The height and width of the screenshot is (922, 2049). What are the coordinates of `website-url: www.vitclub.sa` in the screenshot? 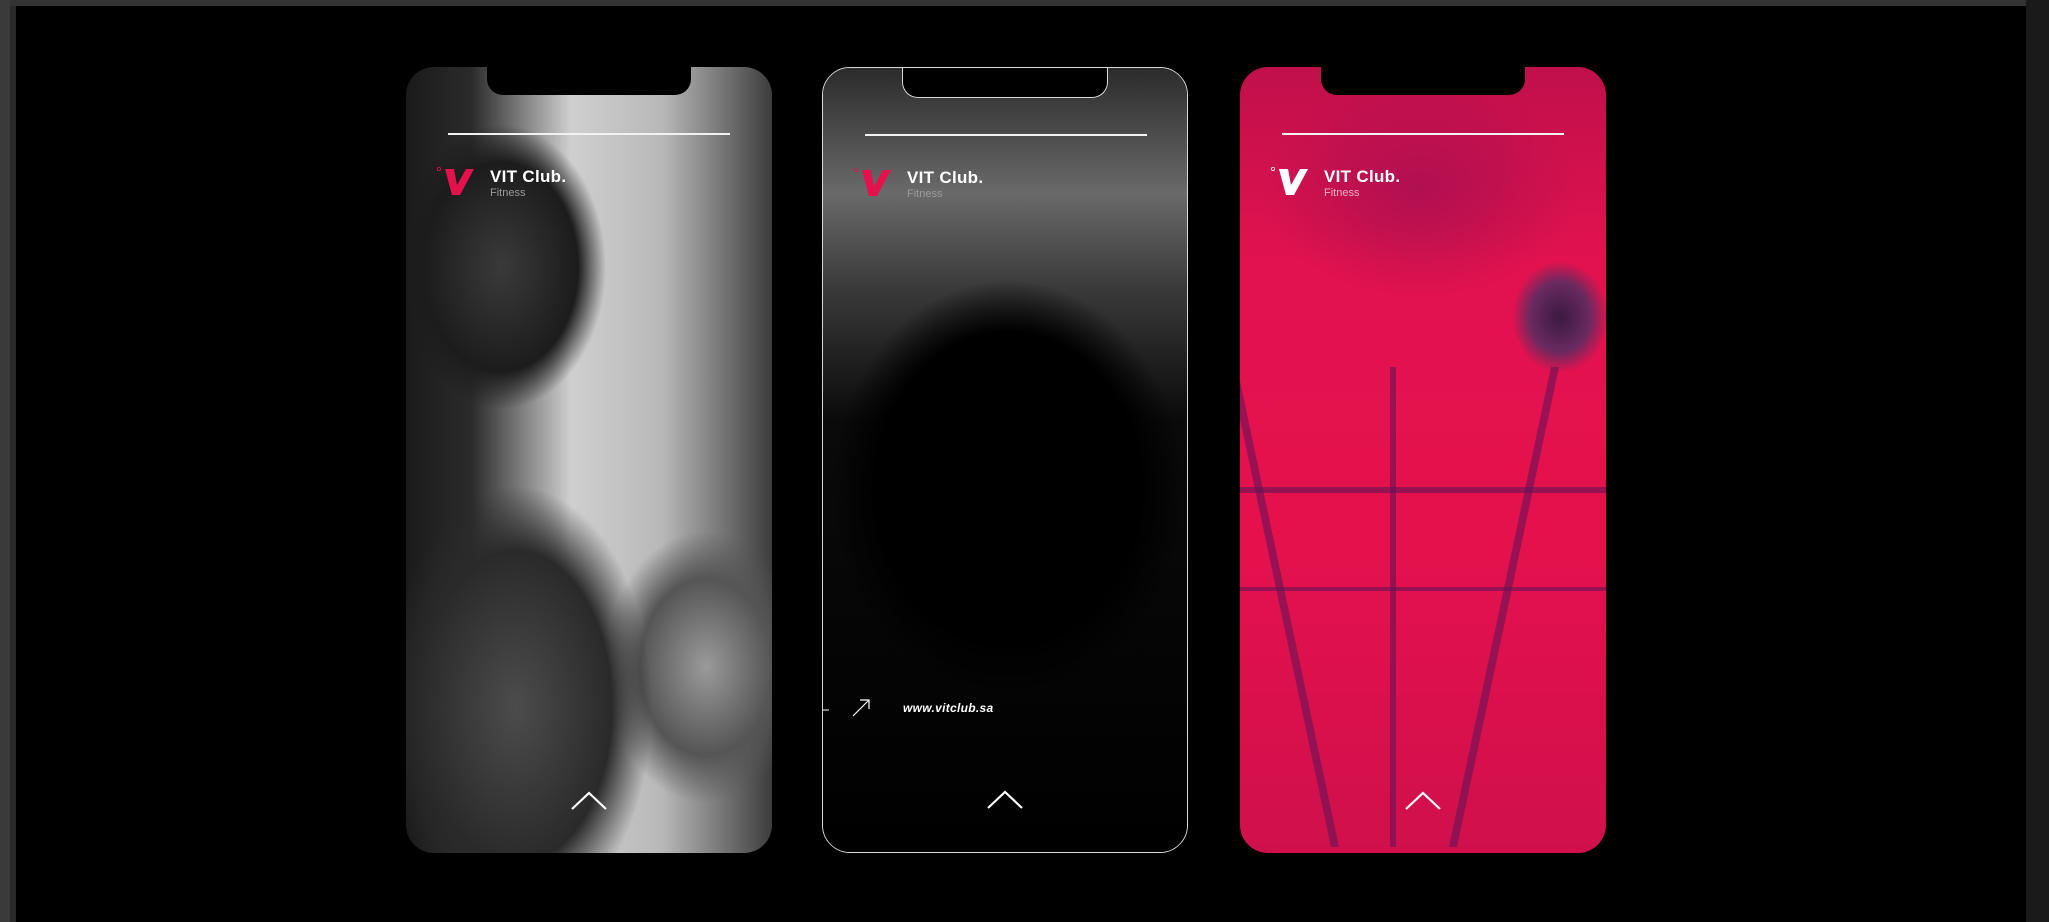 It's located at (948, 708).